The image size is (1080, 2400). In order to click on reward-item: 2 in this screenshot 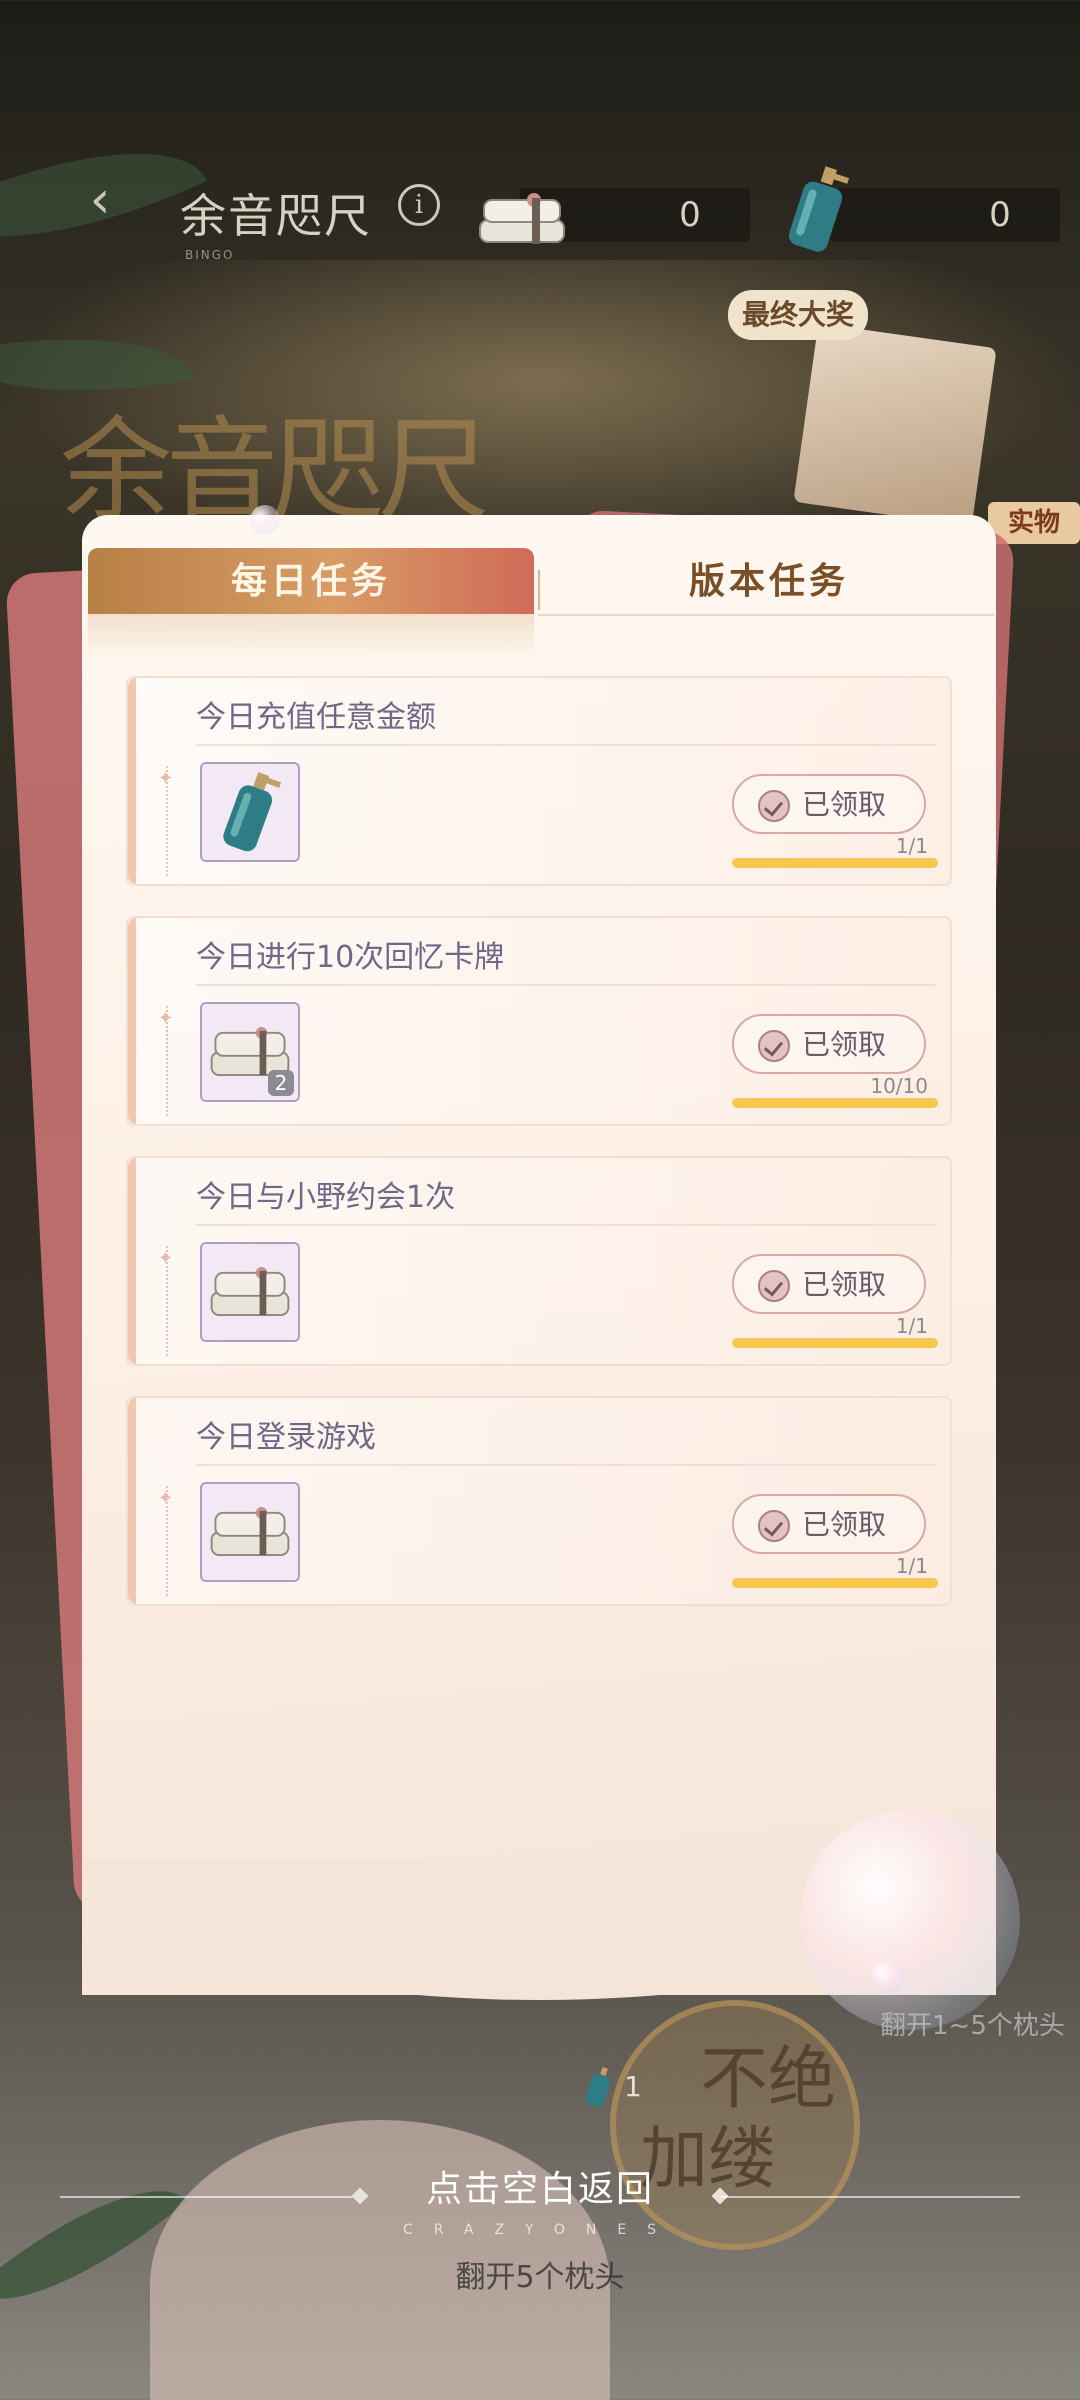, I will do `click(250, 1052)`.